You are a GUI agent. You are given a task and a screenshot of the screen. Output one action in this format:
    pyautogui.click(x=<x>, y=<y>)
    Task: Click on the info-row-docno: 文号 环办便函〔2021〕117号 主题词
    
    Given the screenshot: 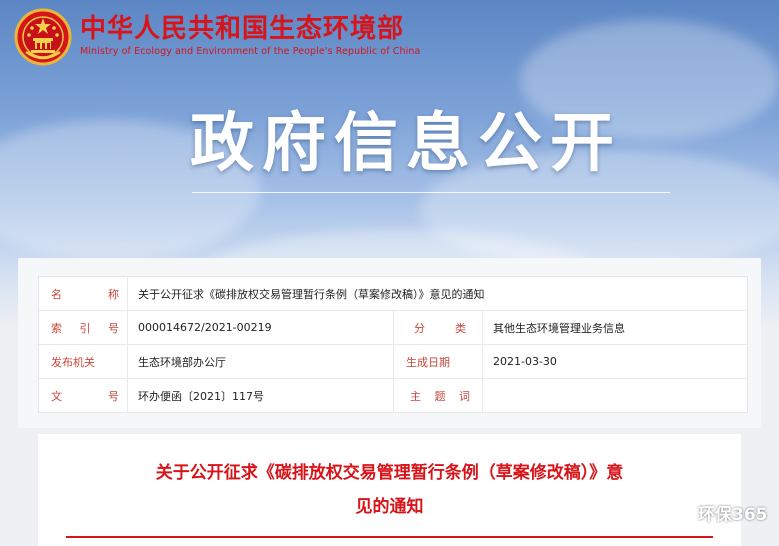 What is the action you would take?
    pyautogui.click(x=393, y=395)
    